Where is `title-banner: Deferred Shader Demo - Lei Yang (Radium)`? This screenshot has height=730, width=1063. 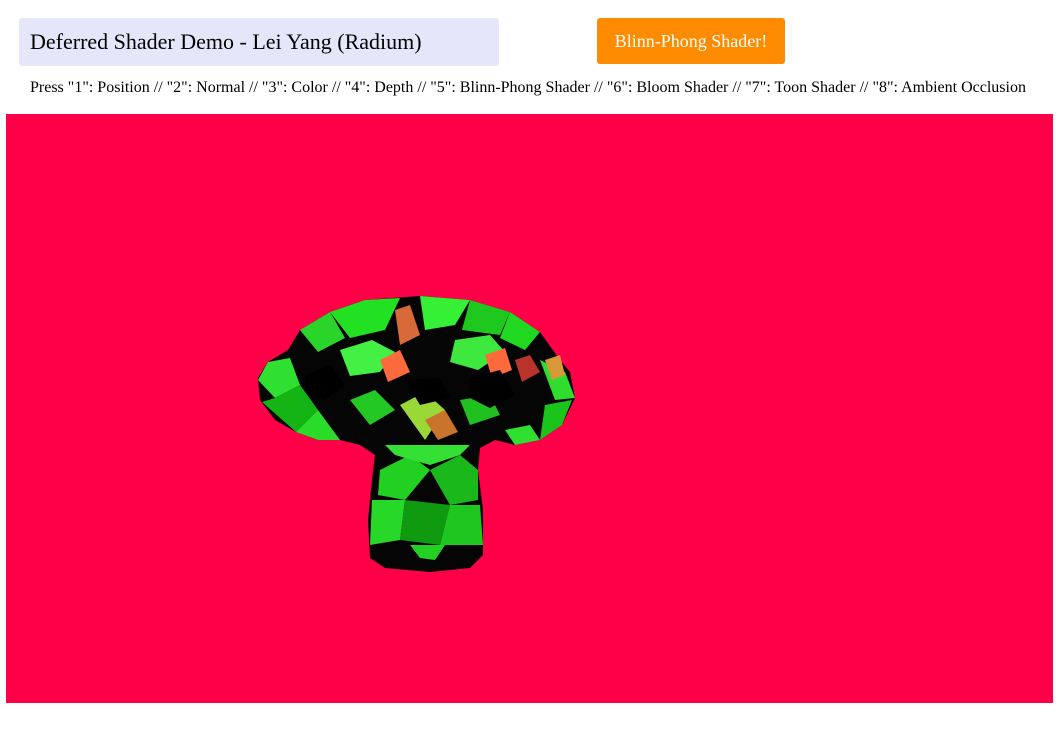
title-banner: Deferred Shader Demo - Lei Yang (Radium) is located at coordinates (259, 42).